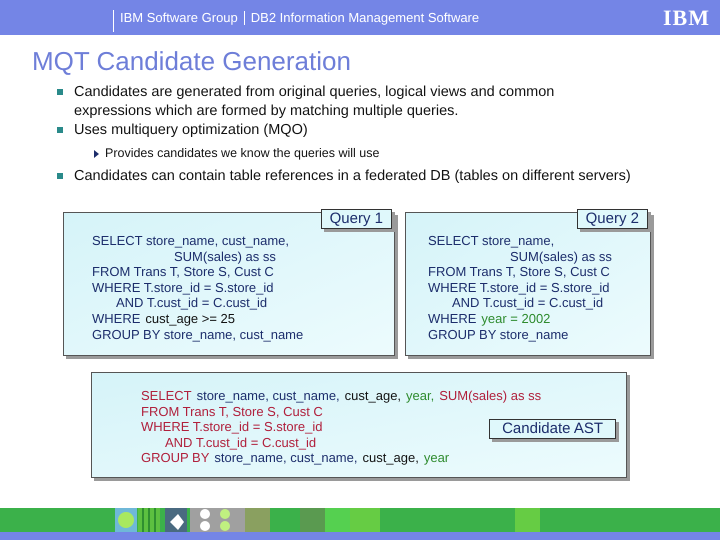 The image size is (720, 540). Describe the element at coordinates (437, 458) in the screenshot. I see `code-text: year` at that location.